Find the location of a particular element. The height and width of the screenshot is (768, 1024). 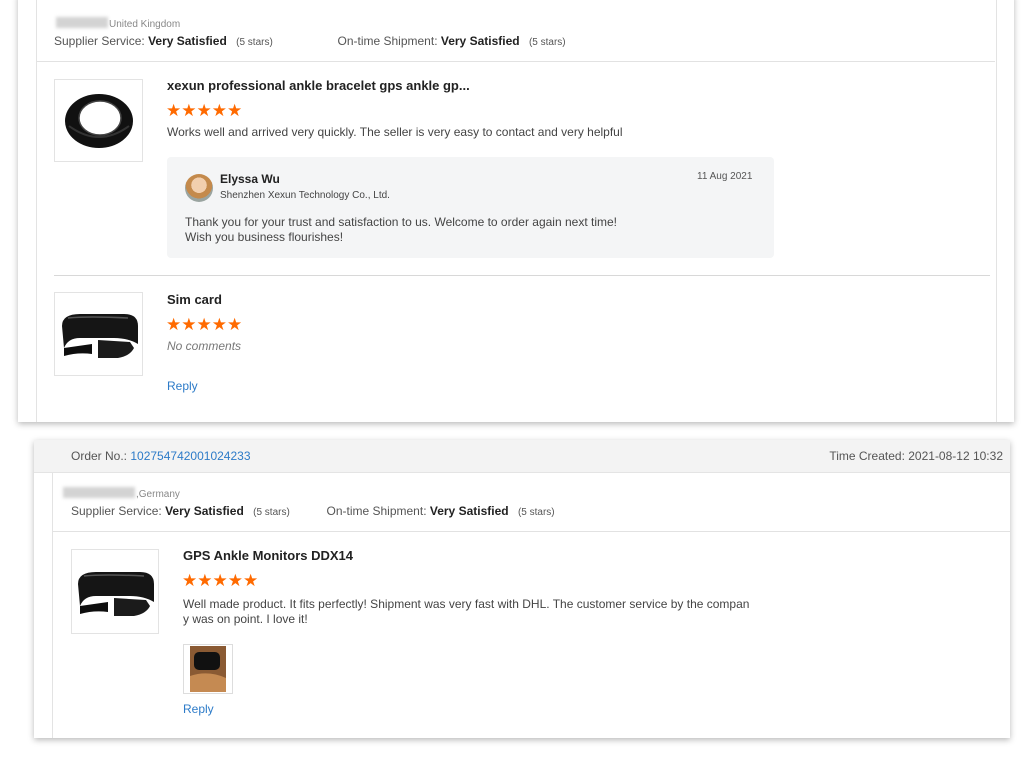

ring-bracelet-image is located at coordinates (98, 120).